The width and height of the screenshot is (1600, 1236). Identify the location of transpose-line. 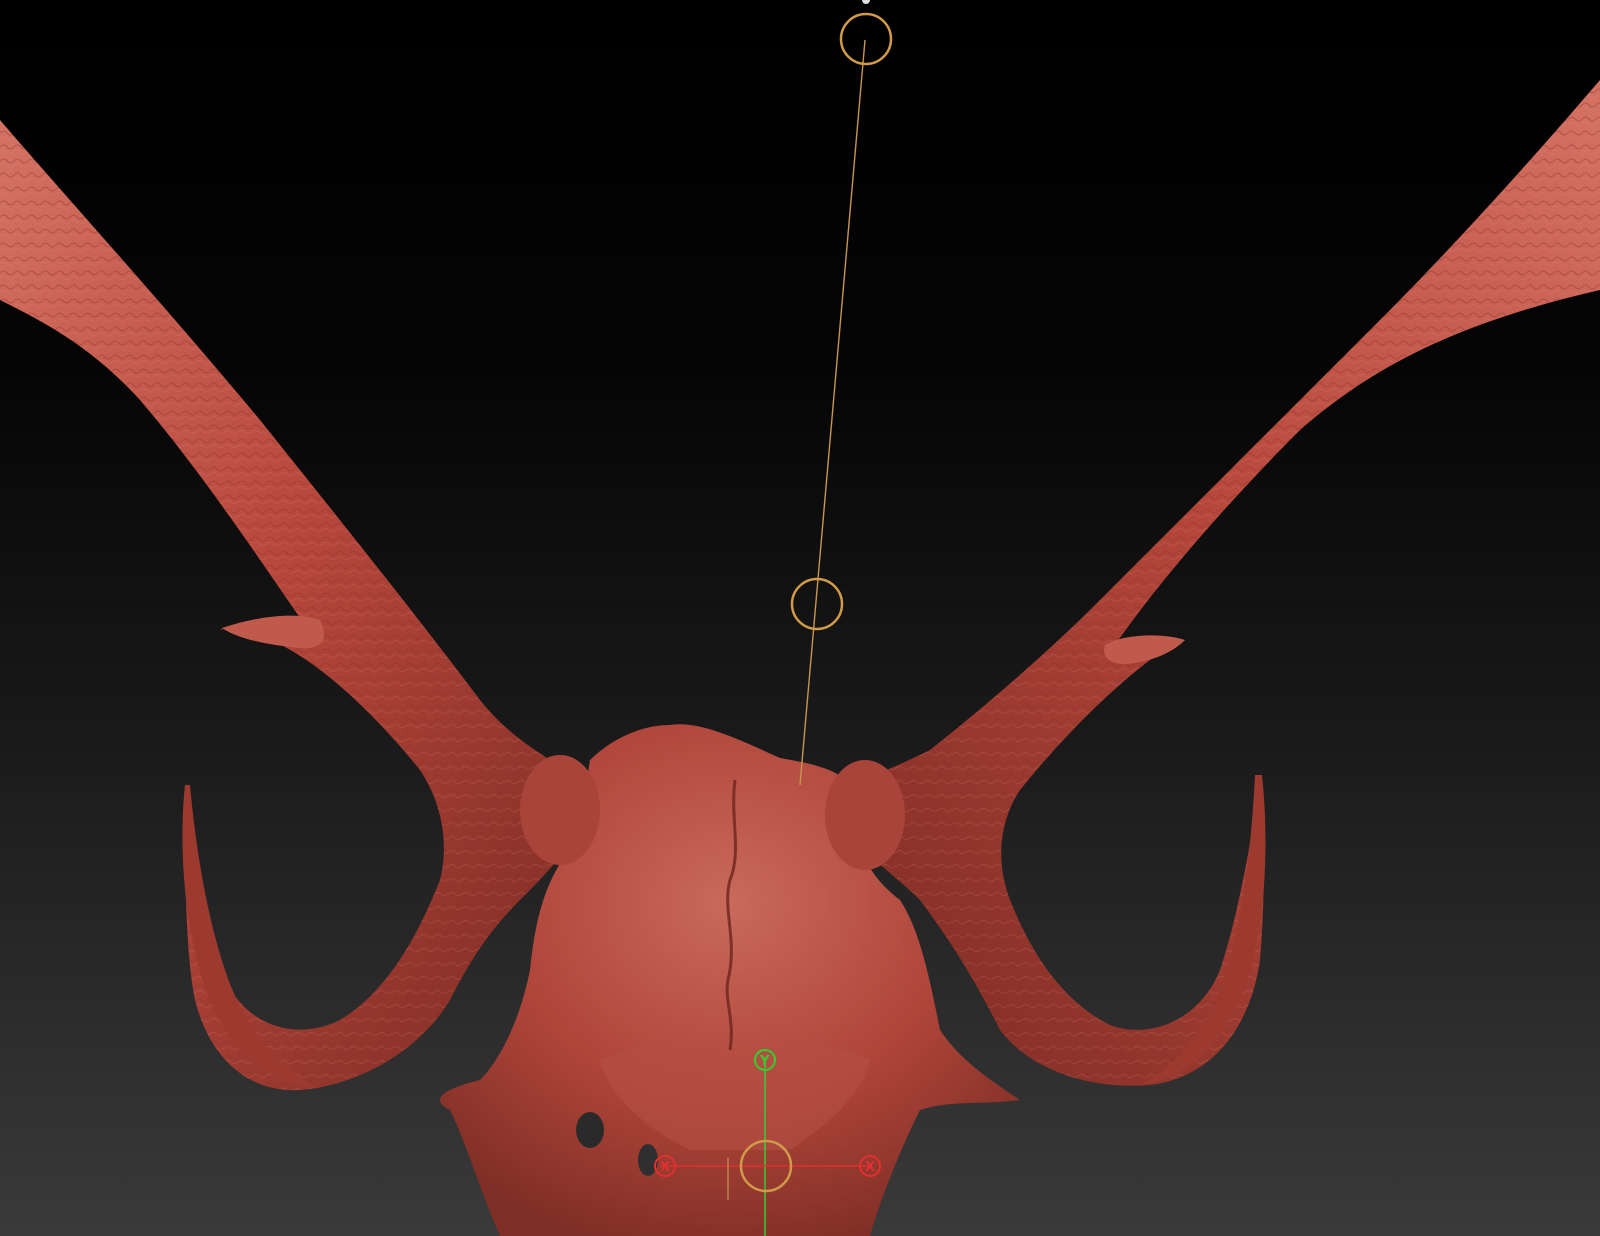
(841, 393).